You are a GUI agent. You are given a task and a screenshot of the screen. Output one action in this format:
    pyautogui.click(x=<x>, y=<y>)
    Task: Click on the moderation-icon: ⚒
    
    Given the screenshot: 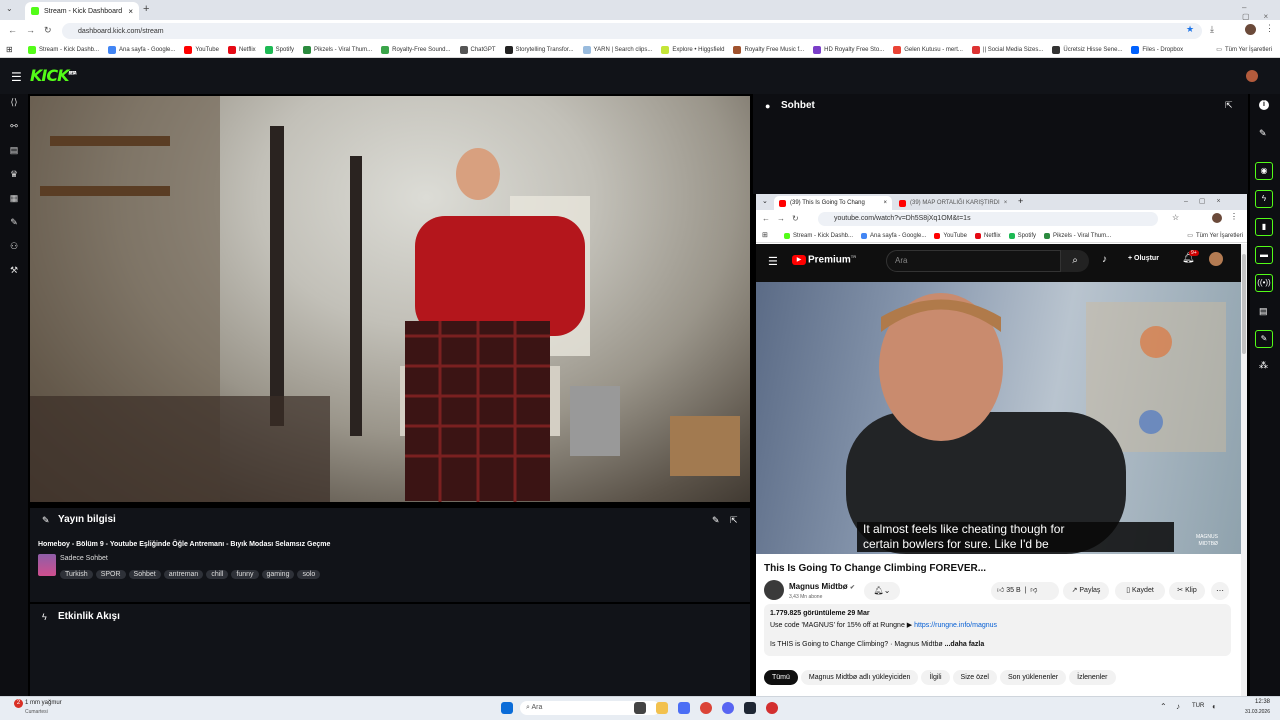 What is the action you would take?
    pyautogui.click(x=14, y=270)
    